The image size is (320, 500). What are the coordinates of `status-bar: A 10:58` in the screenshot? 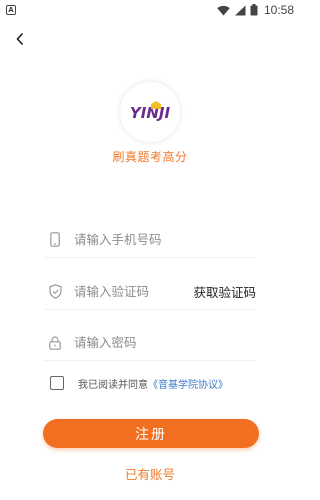 It's located at (150, 10).